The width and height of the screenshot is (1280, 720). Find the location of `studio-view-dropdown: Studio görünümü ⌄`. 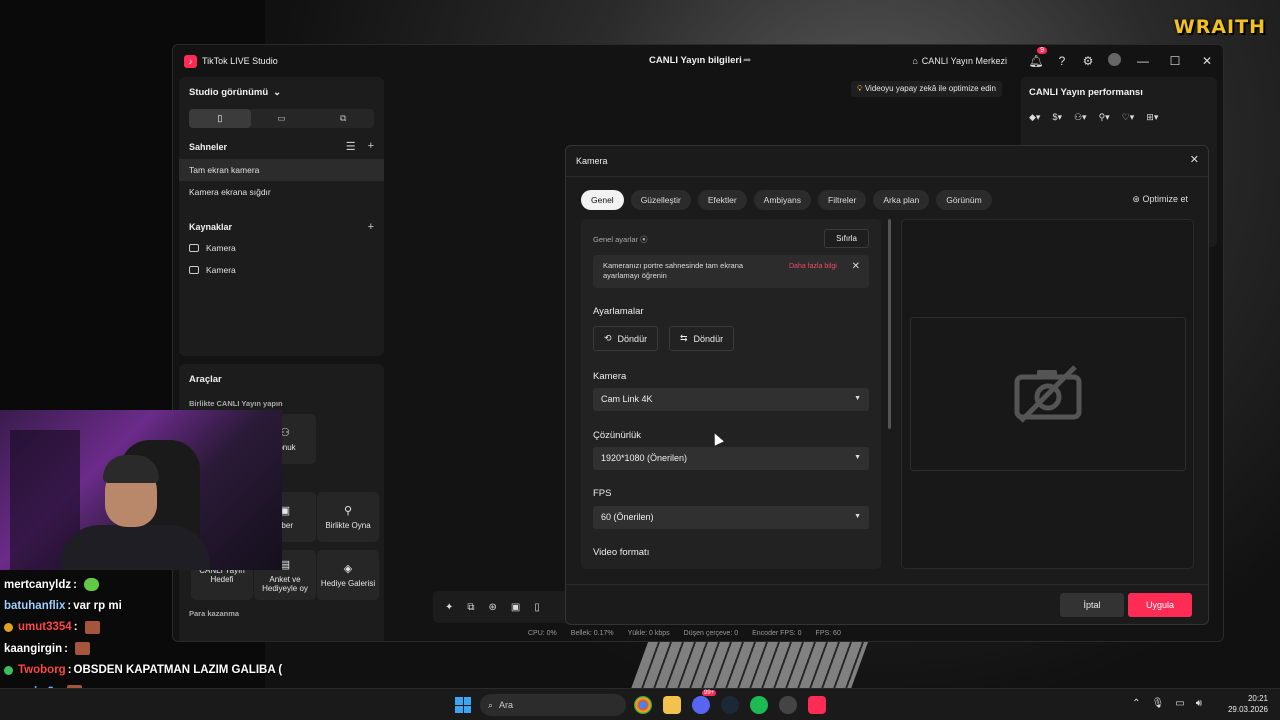

studio-view-dropdown: Studio görünümü ⌄ is located at coordinates (281, 92).